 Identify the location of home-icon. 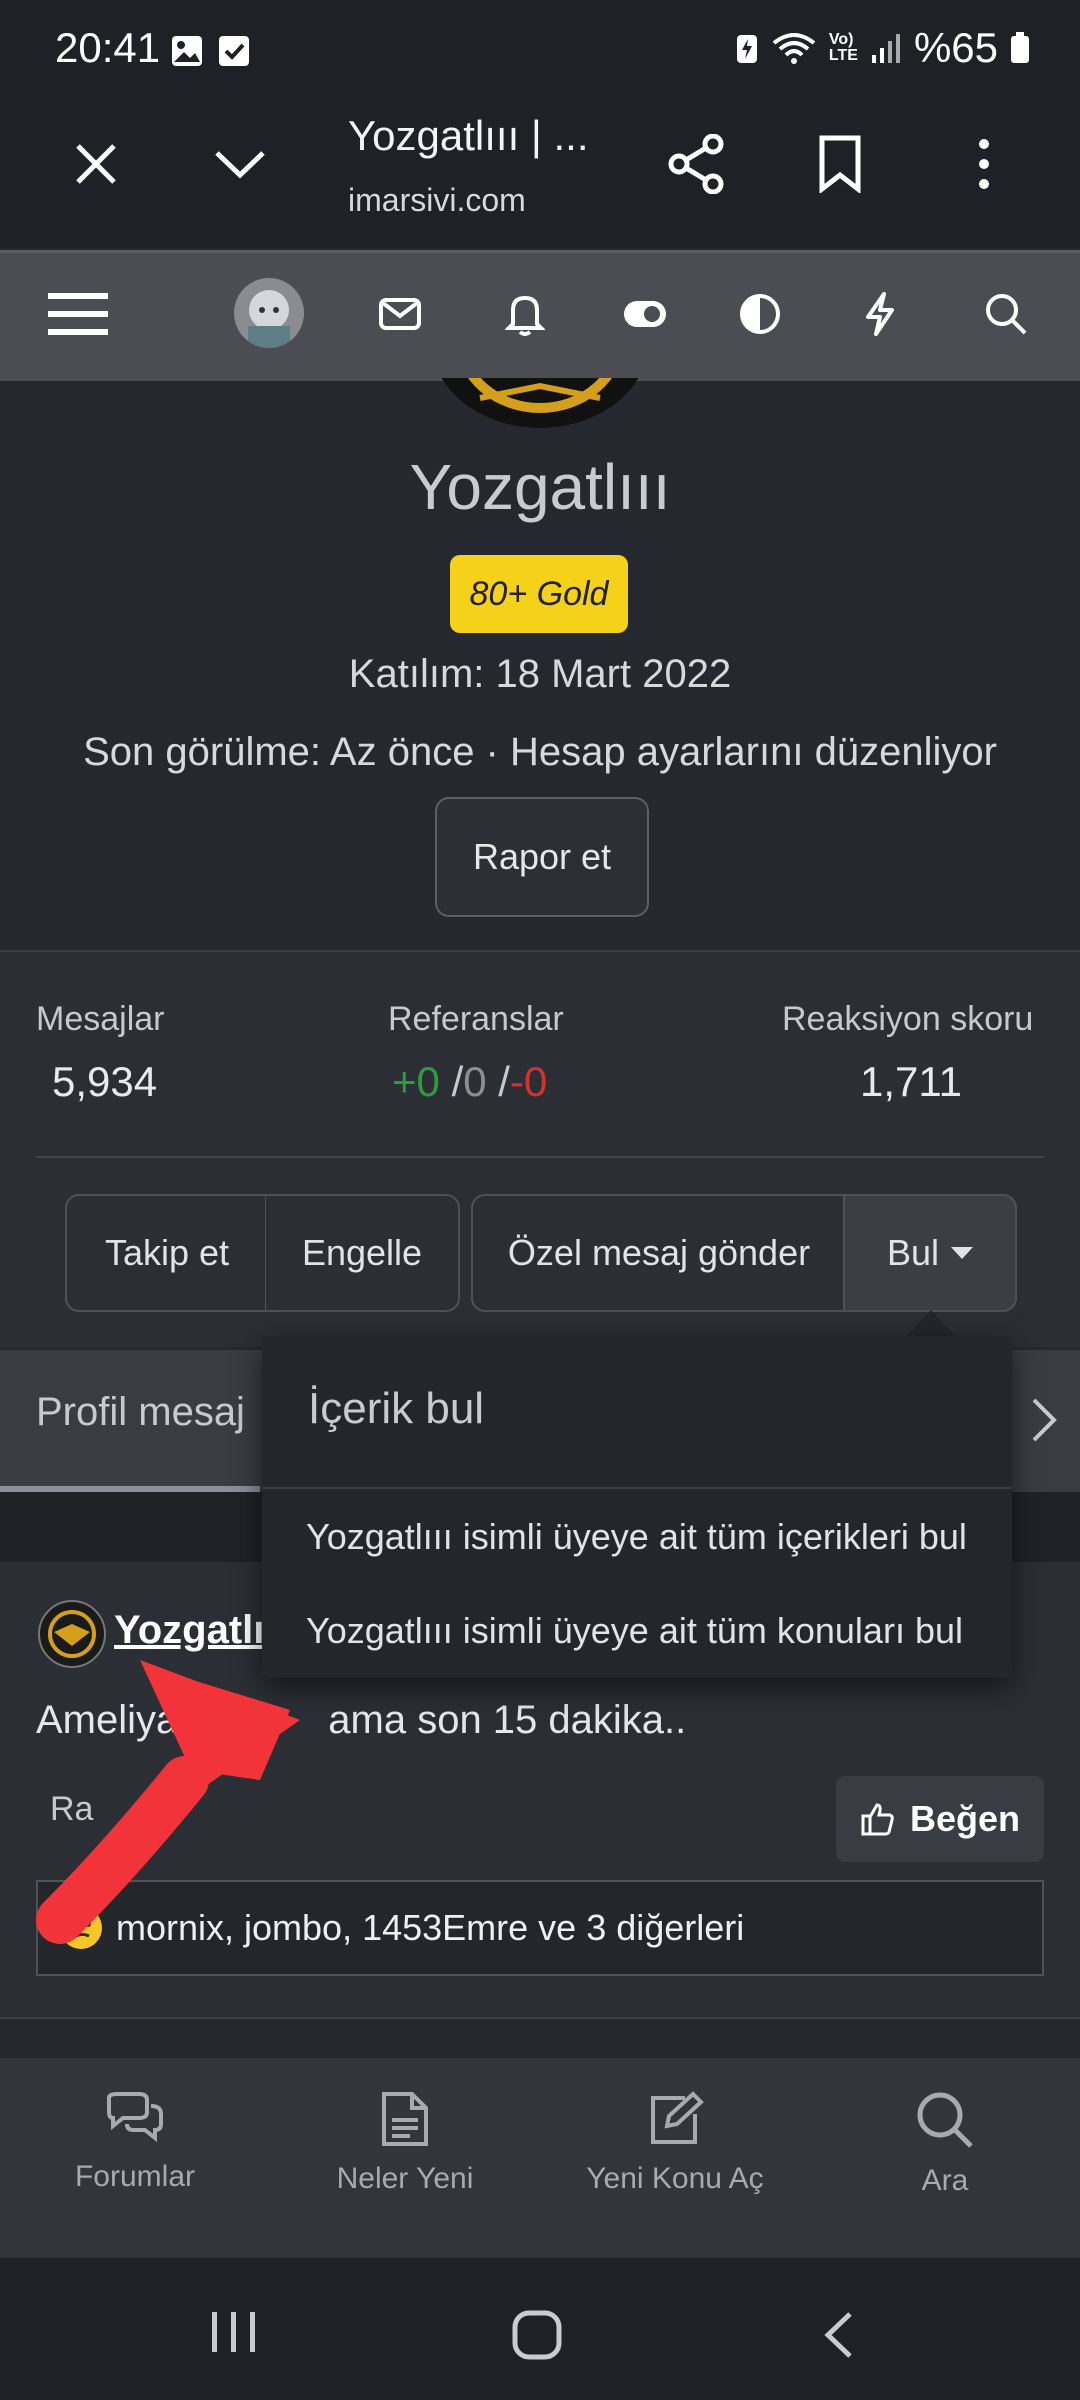
(537, 2335).